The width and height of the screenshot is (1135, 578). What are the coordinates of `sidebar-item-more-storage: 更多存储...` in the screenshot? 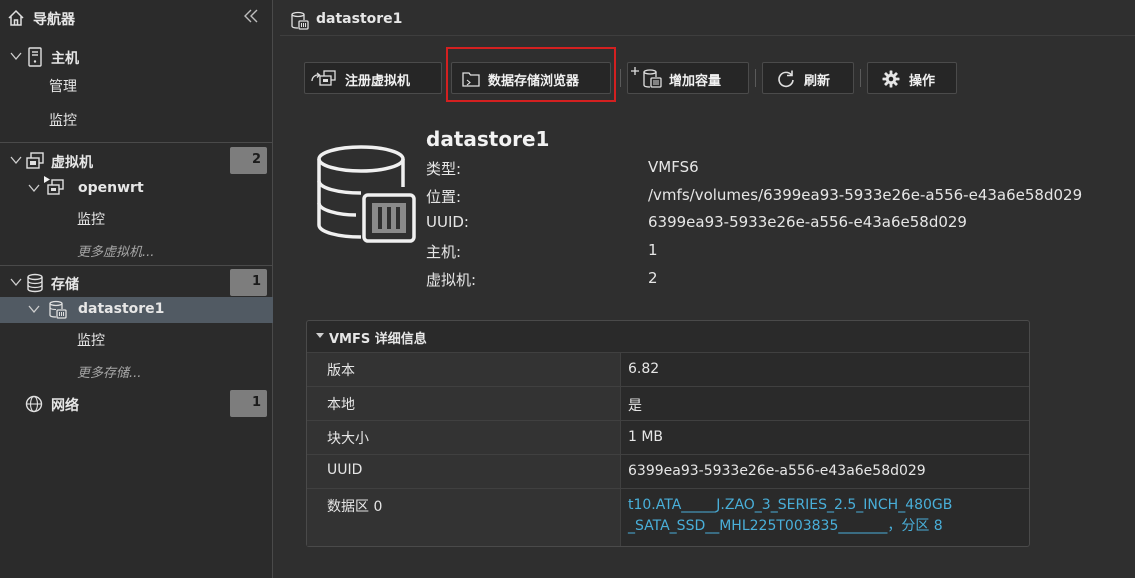 It's located at (136, 371).